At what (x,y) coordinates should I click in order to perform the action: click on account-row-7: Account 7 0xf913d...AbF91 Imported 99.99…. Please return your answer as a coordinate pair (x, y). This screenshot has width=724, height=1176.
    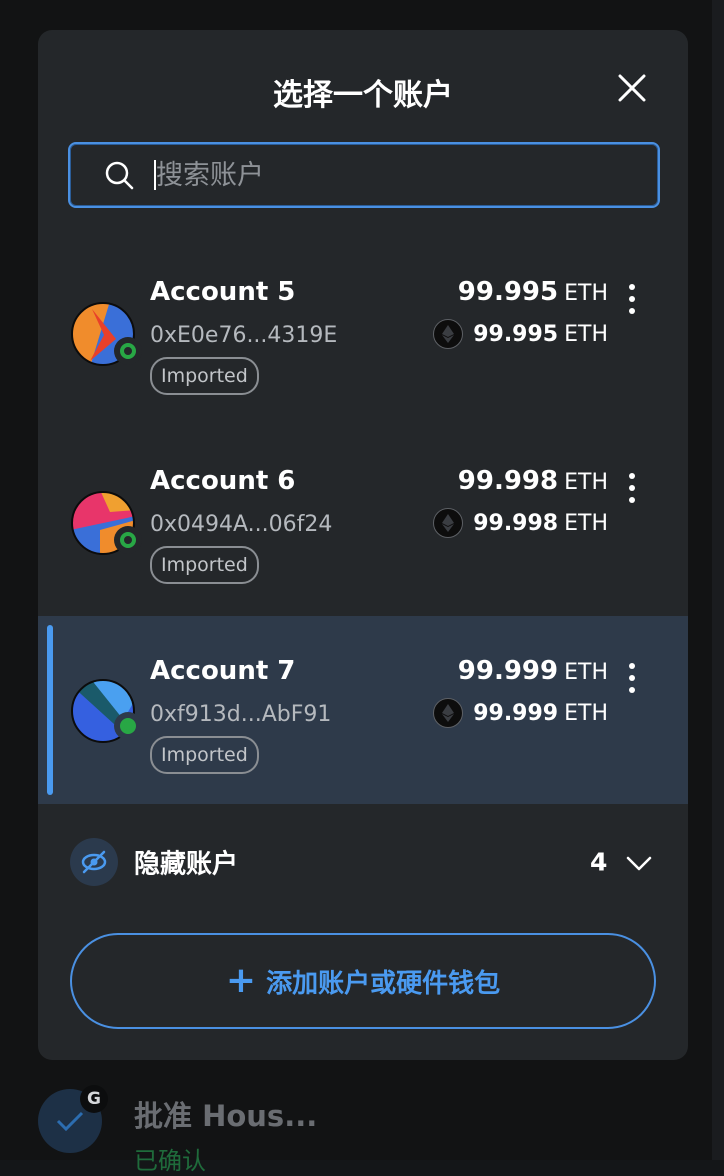
    Looking at the image, I should click on (363, 710).